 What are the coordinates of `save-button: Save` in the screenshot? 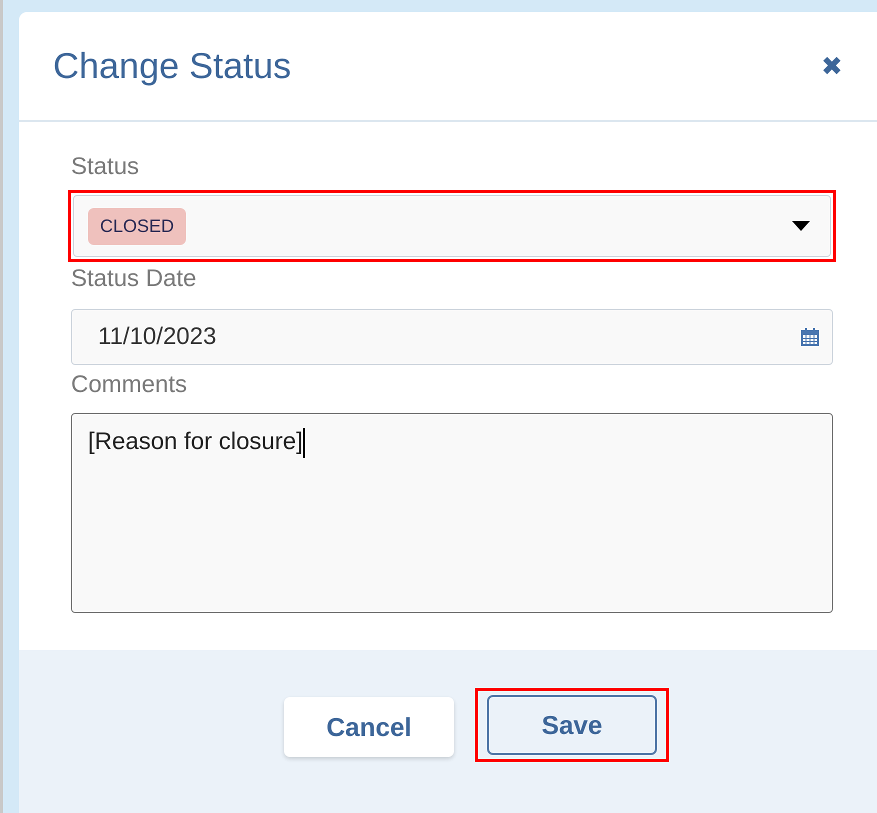 It's located at (572, 725).